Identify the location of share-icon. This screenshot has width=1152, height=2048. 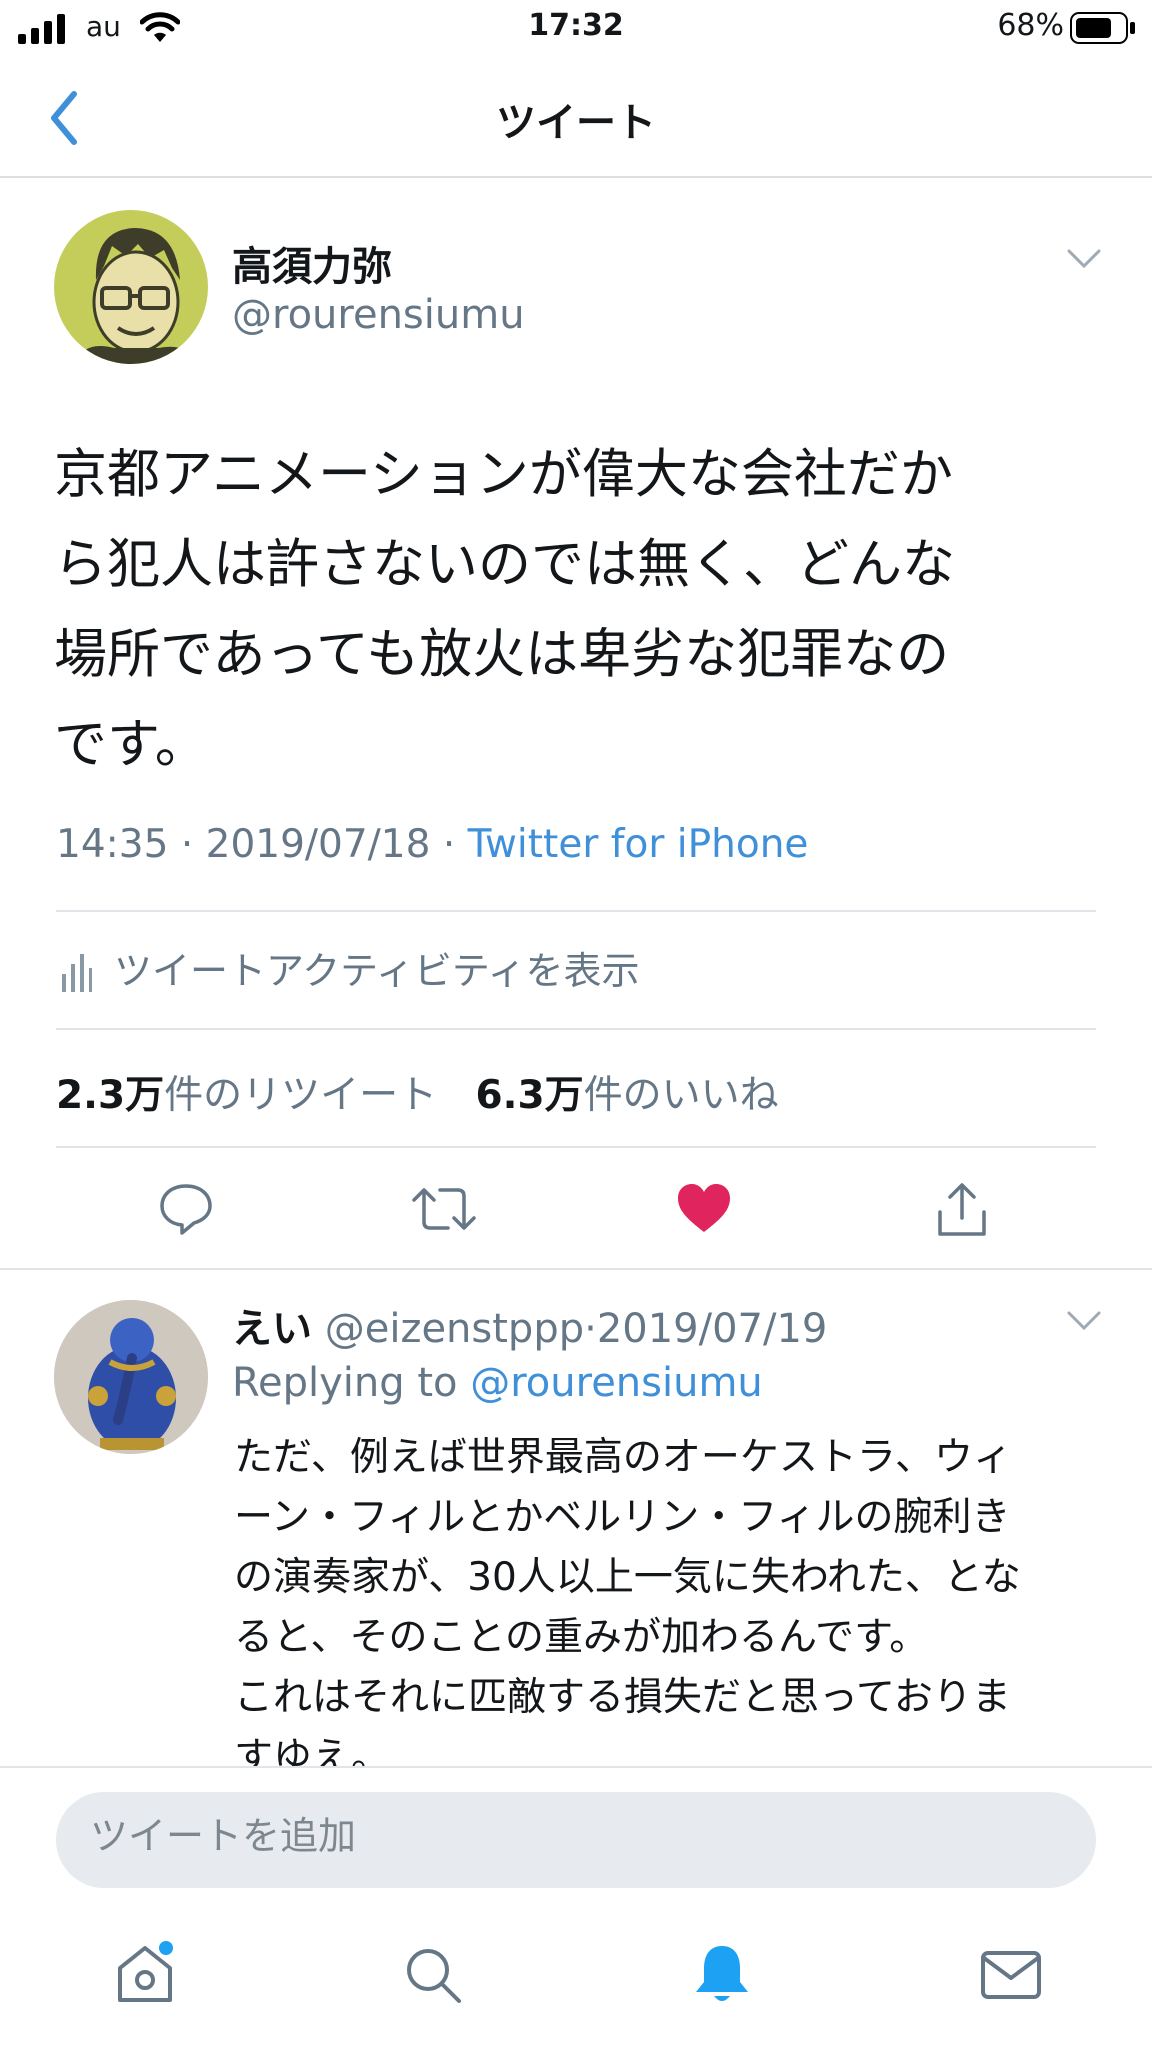
(962, 1210).